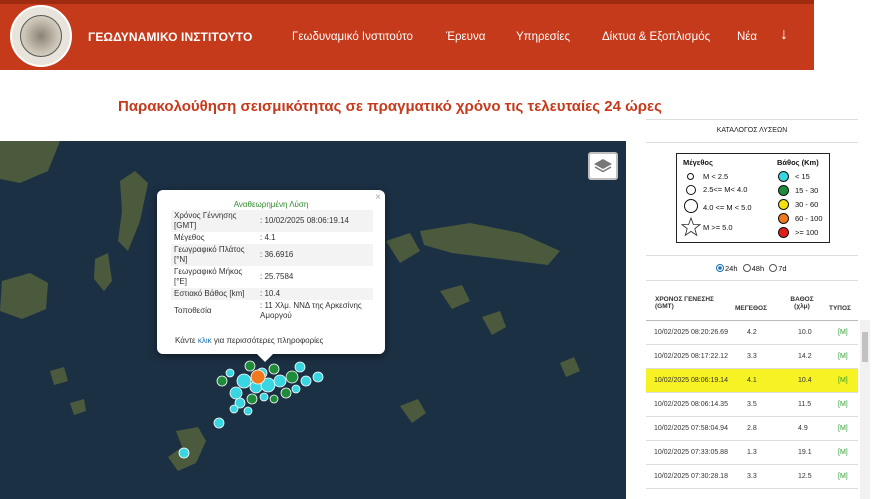  I want to click on cell-mag: 1.3, so click(752, 452).